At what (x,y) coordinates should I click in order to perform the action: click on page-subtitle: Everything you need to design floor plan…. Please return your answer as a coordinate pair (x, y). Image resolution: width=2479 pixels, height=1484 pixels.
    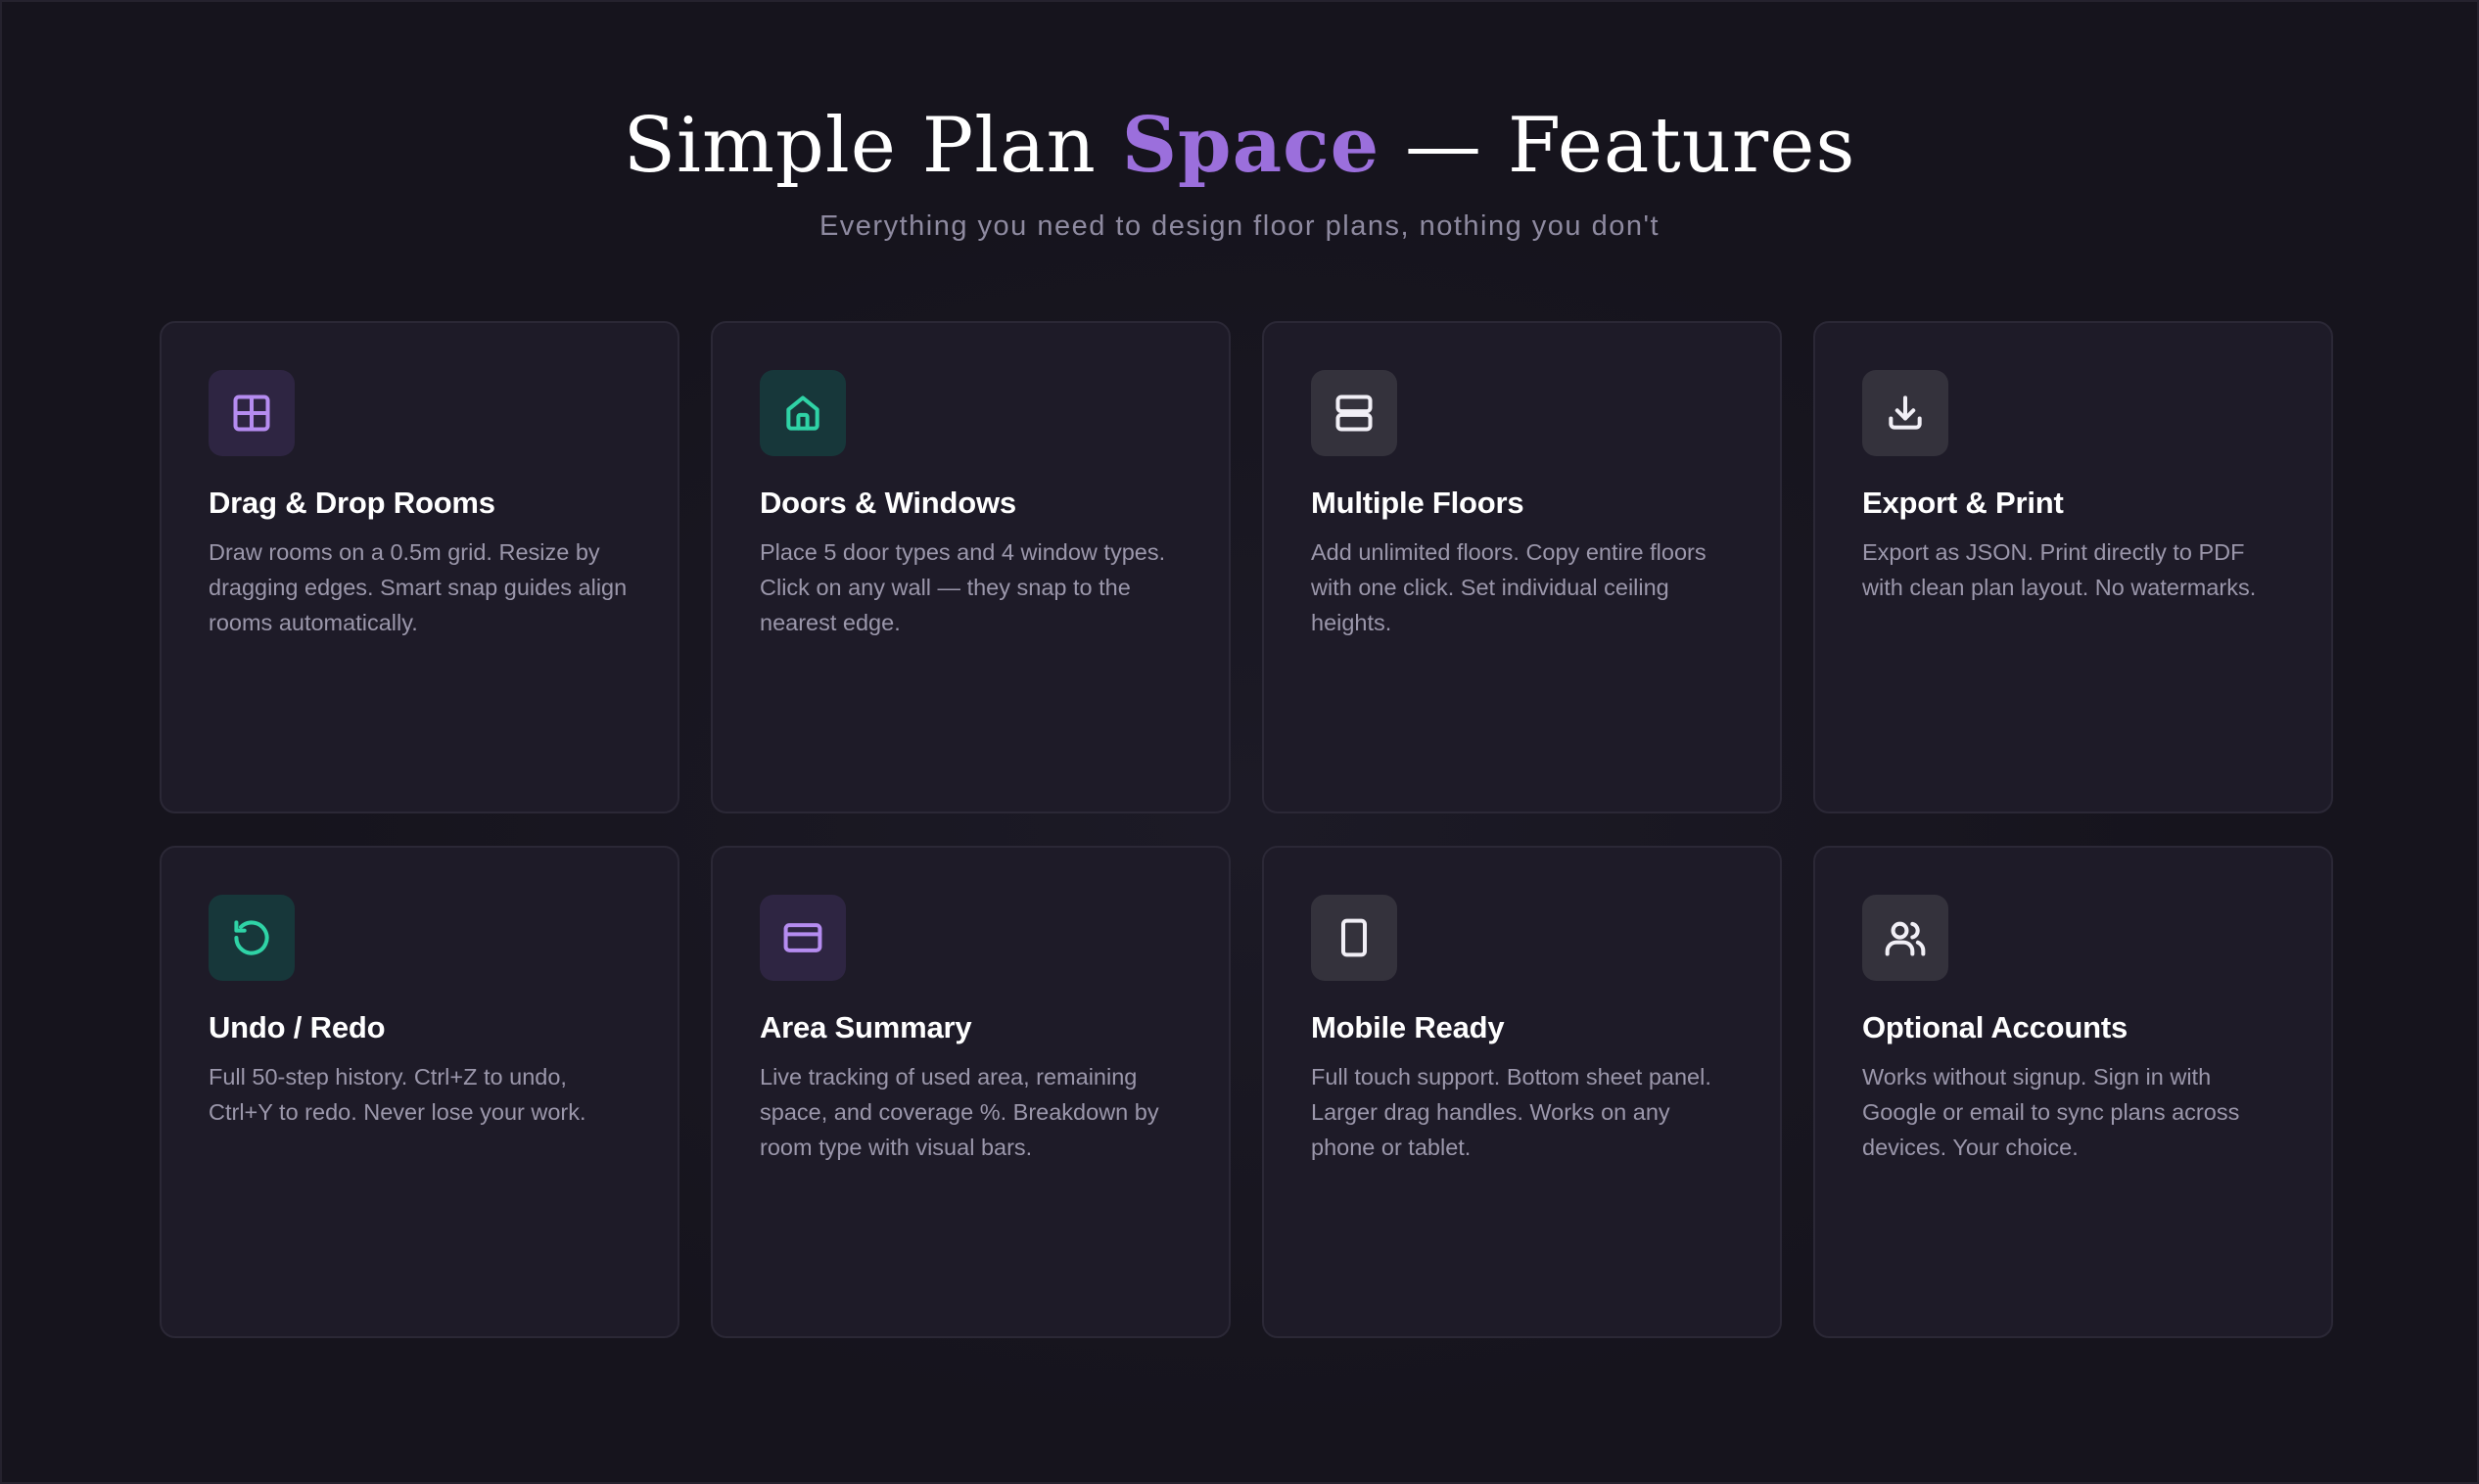
    Looking at the image, I should click on (1240, 225).